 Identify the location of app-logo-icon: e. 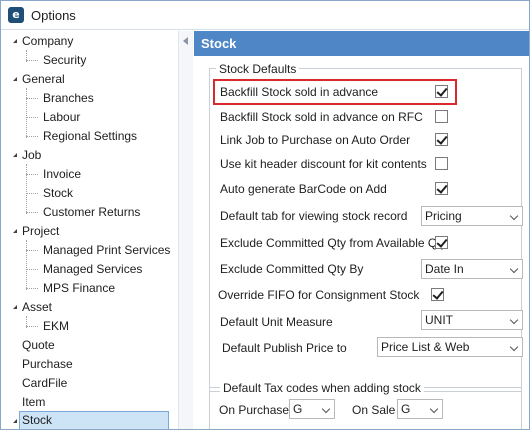
(16, 15).